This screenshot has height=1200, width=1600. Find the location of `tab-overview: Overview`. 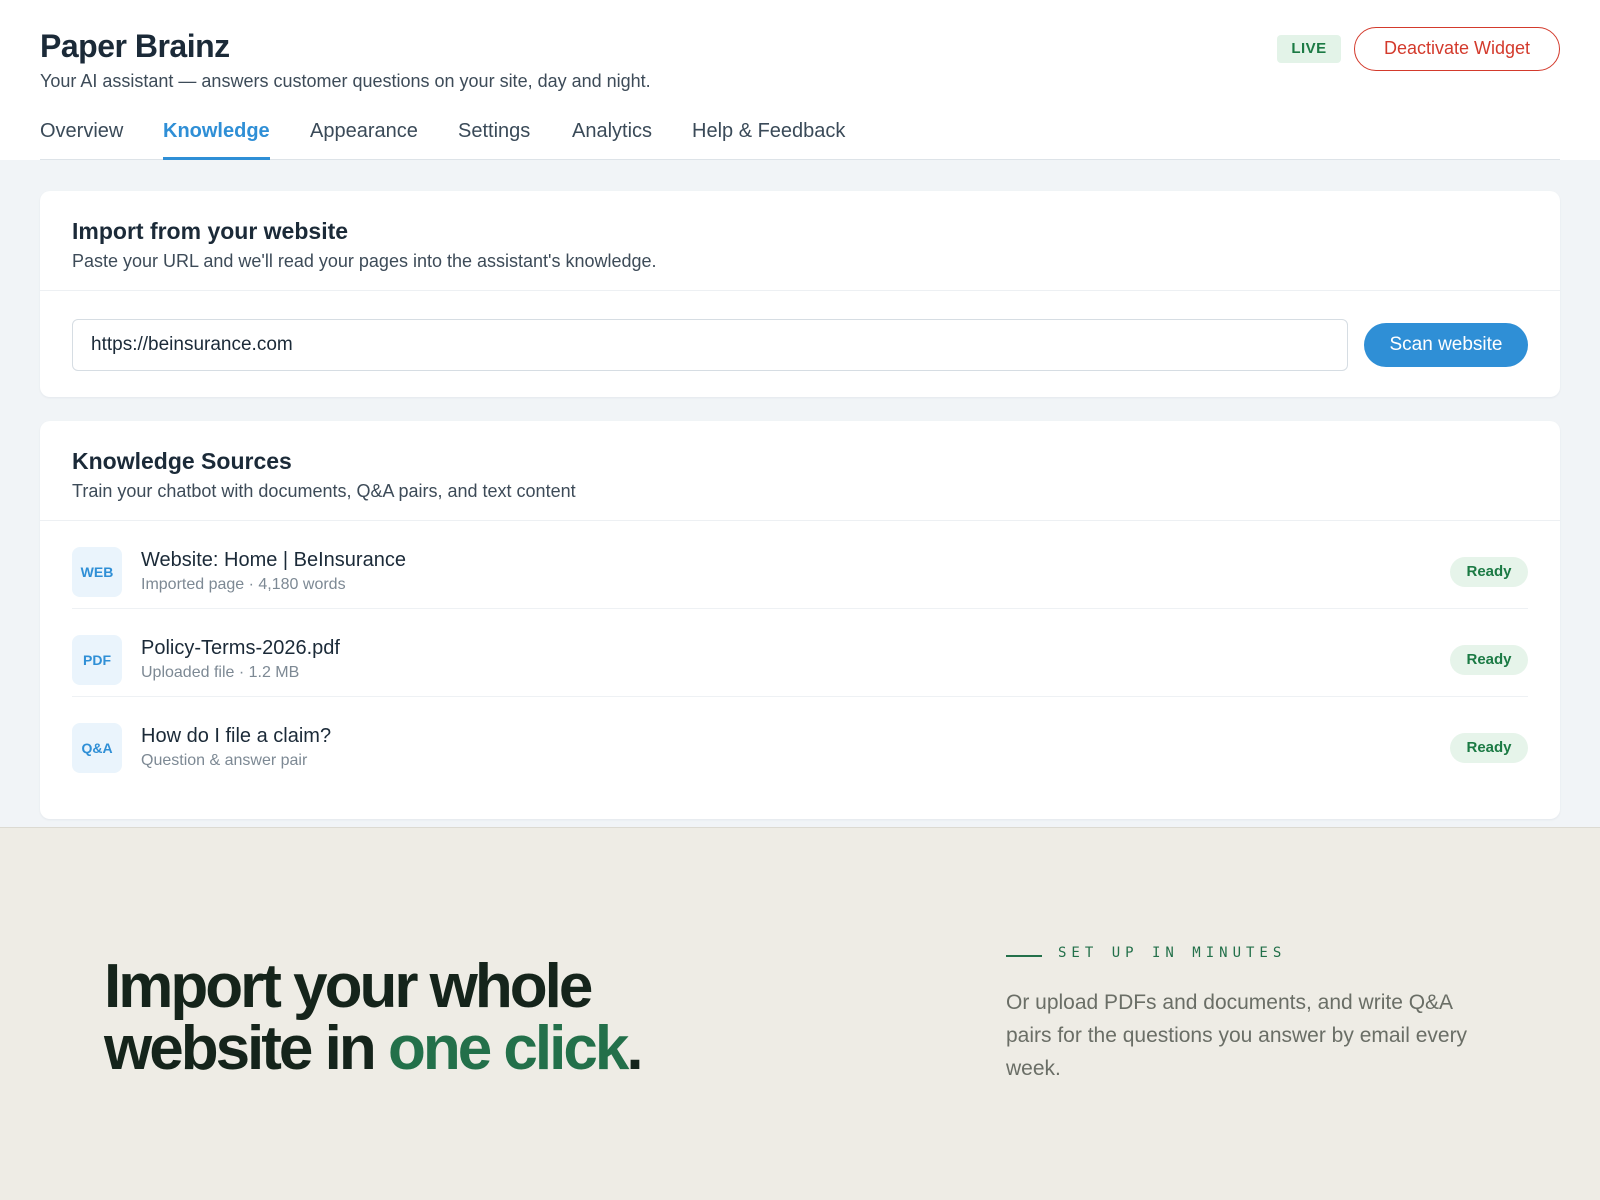

tab-overview: Overview is located at coordinates (81, 140).